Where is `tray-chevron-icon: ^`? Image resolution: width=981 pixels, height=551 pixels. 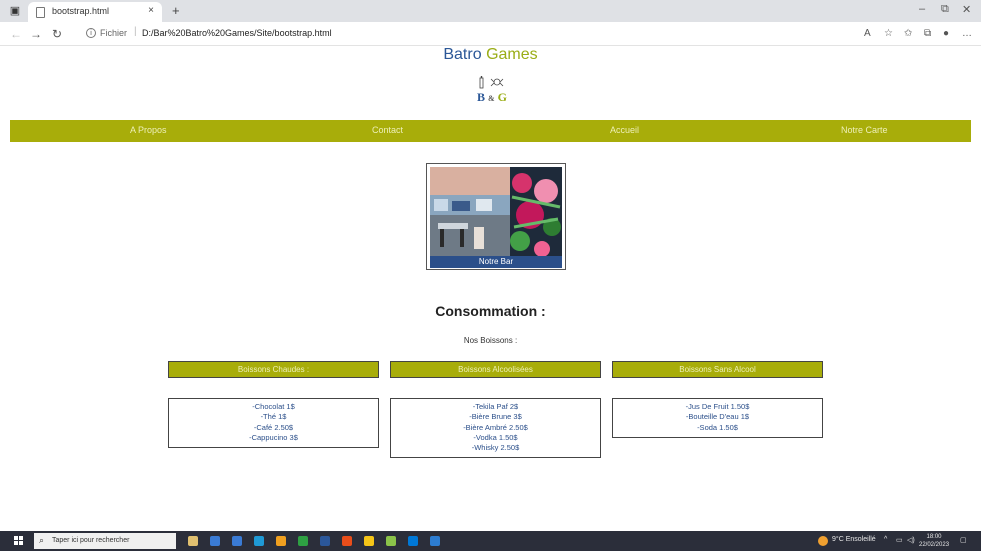 tray-chevron-icon: ^ is located at coordinates (885, 539).